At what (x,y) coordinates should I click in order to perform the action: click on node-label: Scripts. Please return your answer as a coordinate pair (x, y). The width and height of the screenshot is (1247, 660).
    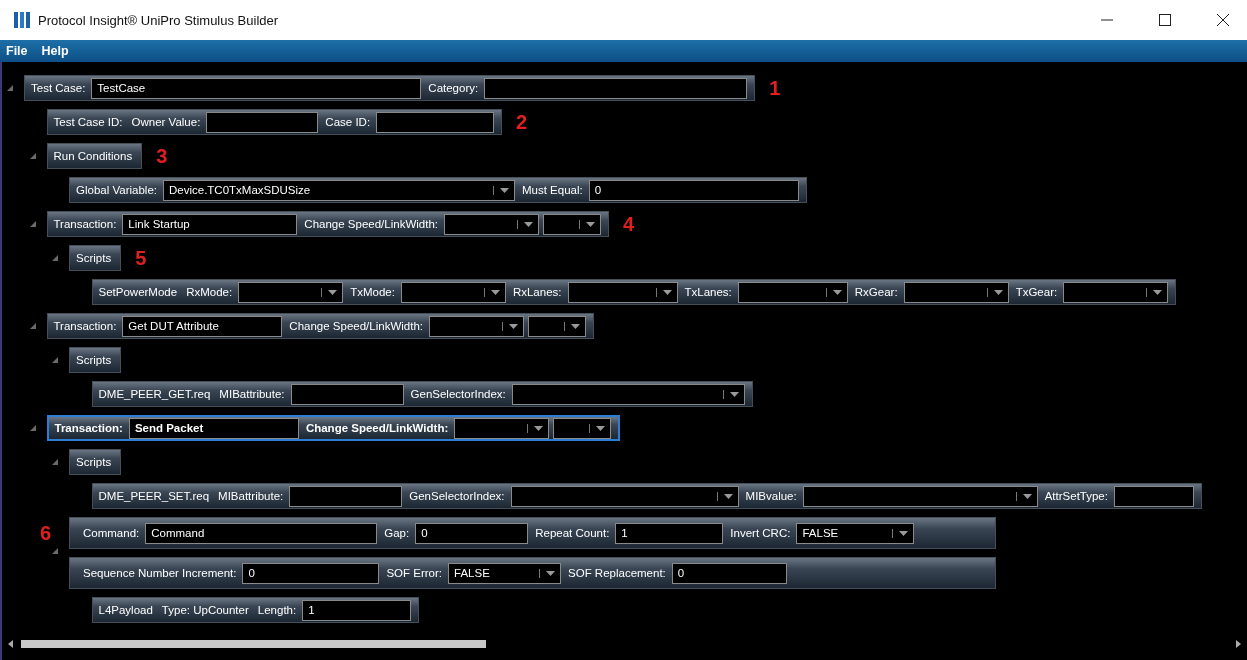
    Looking at the image, I should click on (94, 360).